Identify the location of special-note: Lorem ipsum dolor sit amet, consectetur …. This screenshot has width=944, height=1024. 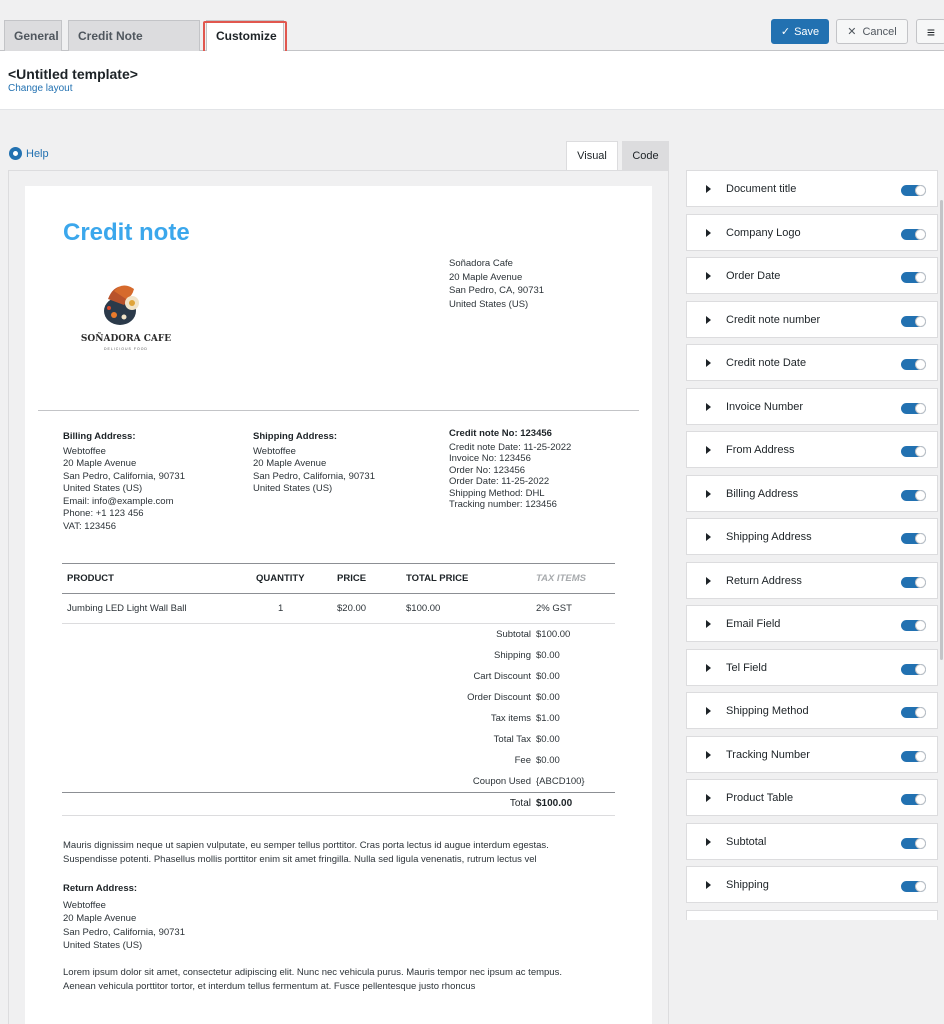
(343, 979).